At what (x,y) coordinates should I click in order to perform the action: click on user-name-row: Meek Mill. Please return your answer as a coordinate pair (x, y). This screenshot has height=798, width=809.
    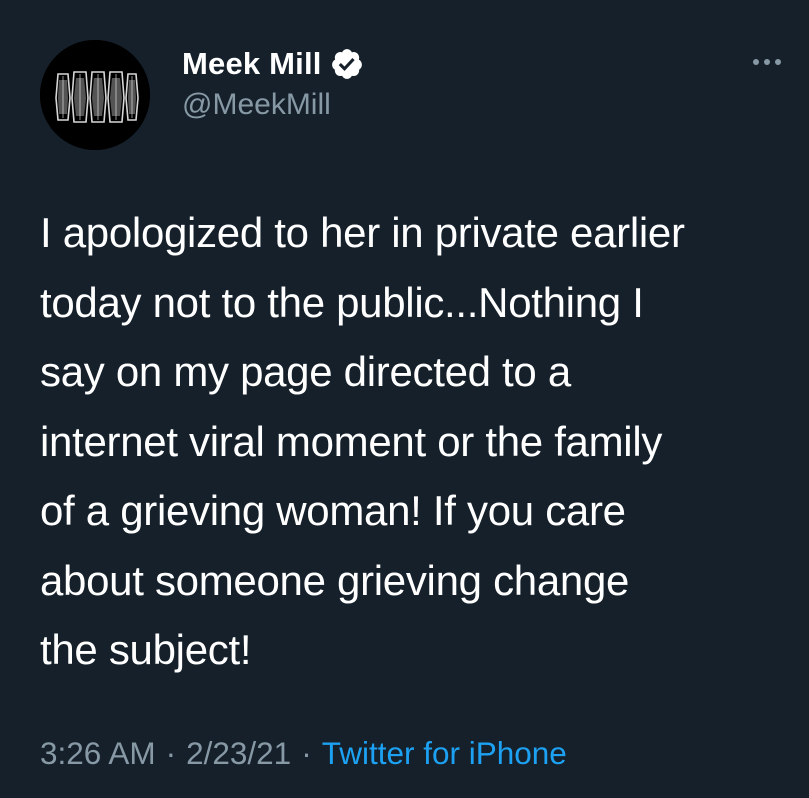
    Looking at the image, I should click on (273, 64).